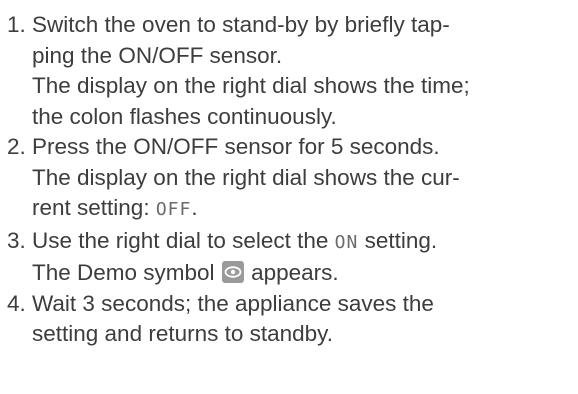 Image resolution: width=578 pixels, height=394 pixels. I want to click on step-text: setting., so click(398, 240).